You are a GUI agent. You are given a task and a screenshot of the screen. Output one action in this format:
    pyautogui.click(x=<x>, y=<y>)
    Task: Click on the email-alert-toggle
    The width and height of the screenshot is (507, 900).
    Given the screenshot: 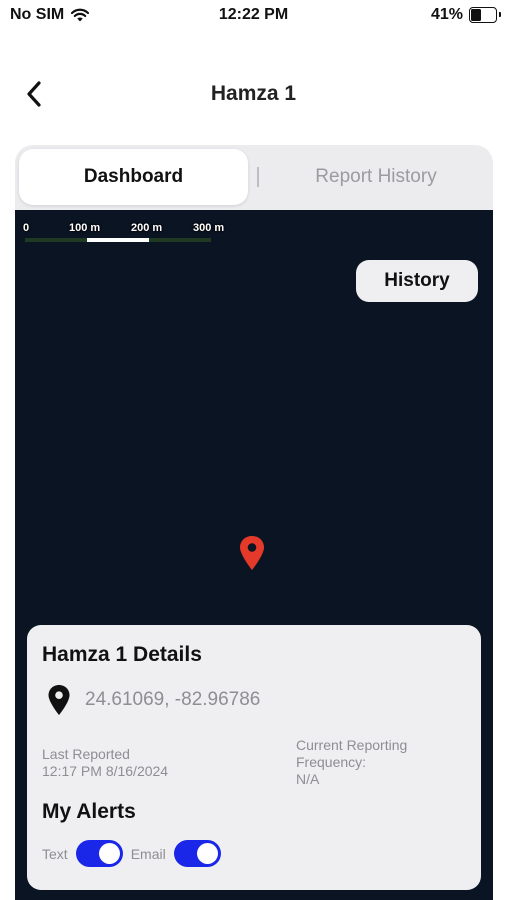 What is the action you would take?
    pyautogui.click(x=197, y=853)
    